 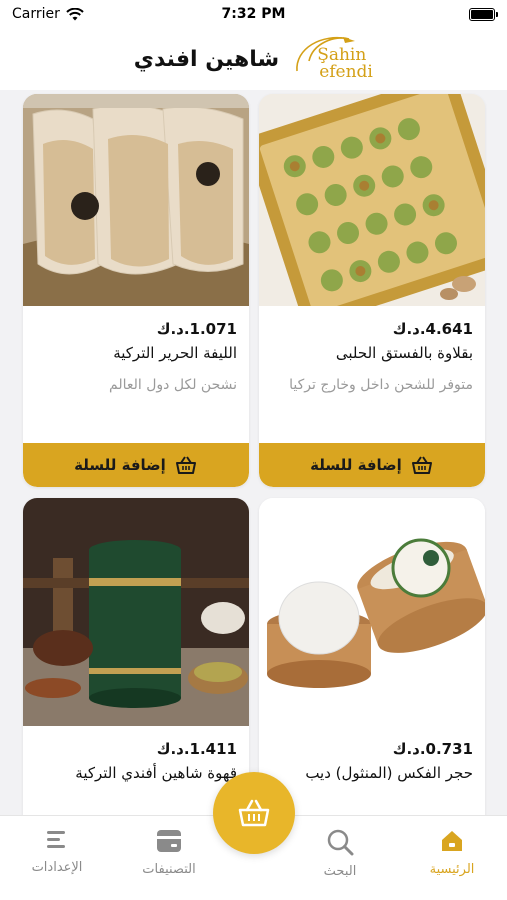 What do you see at coordinates (389, 773) in the screenshot?
I see `product-name: حجر الفكس (المنثول) ديب` at bounding box center [389, 773].